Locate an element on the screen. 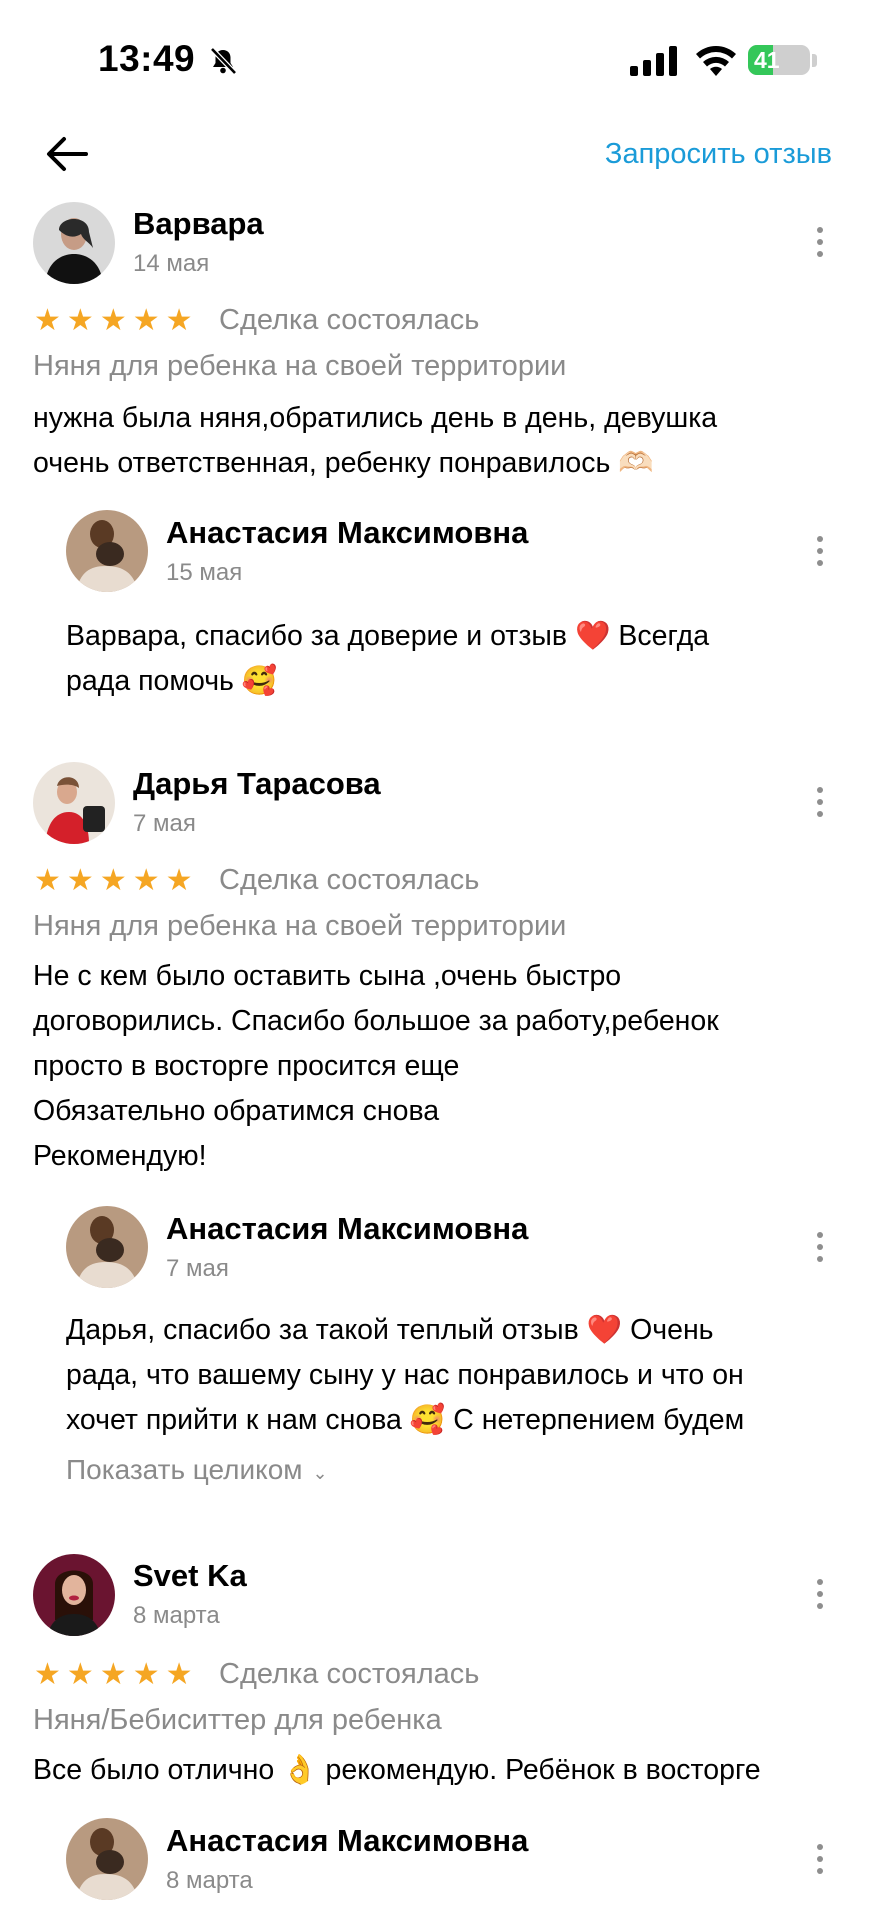 The height and width of the screenshot is (1920, 886). bell-muted-icon is located at coordinates (223, 61).